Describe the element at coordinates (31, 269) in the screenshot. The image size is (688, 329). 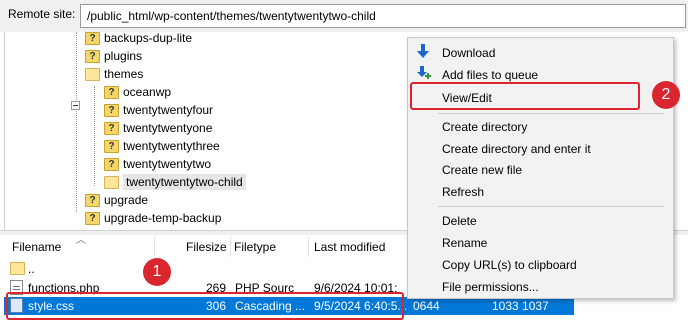
I see `file-name: ..` at that location.